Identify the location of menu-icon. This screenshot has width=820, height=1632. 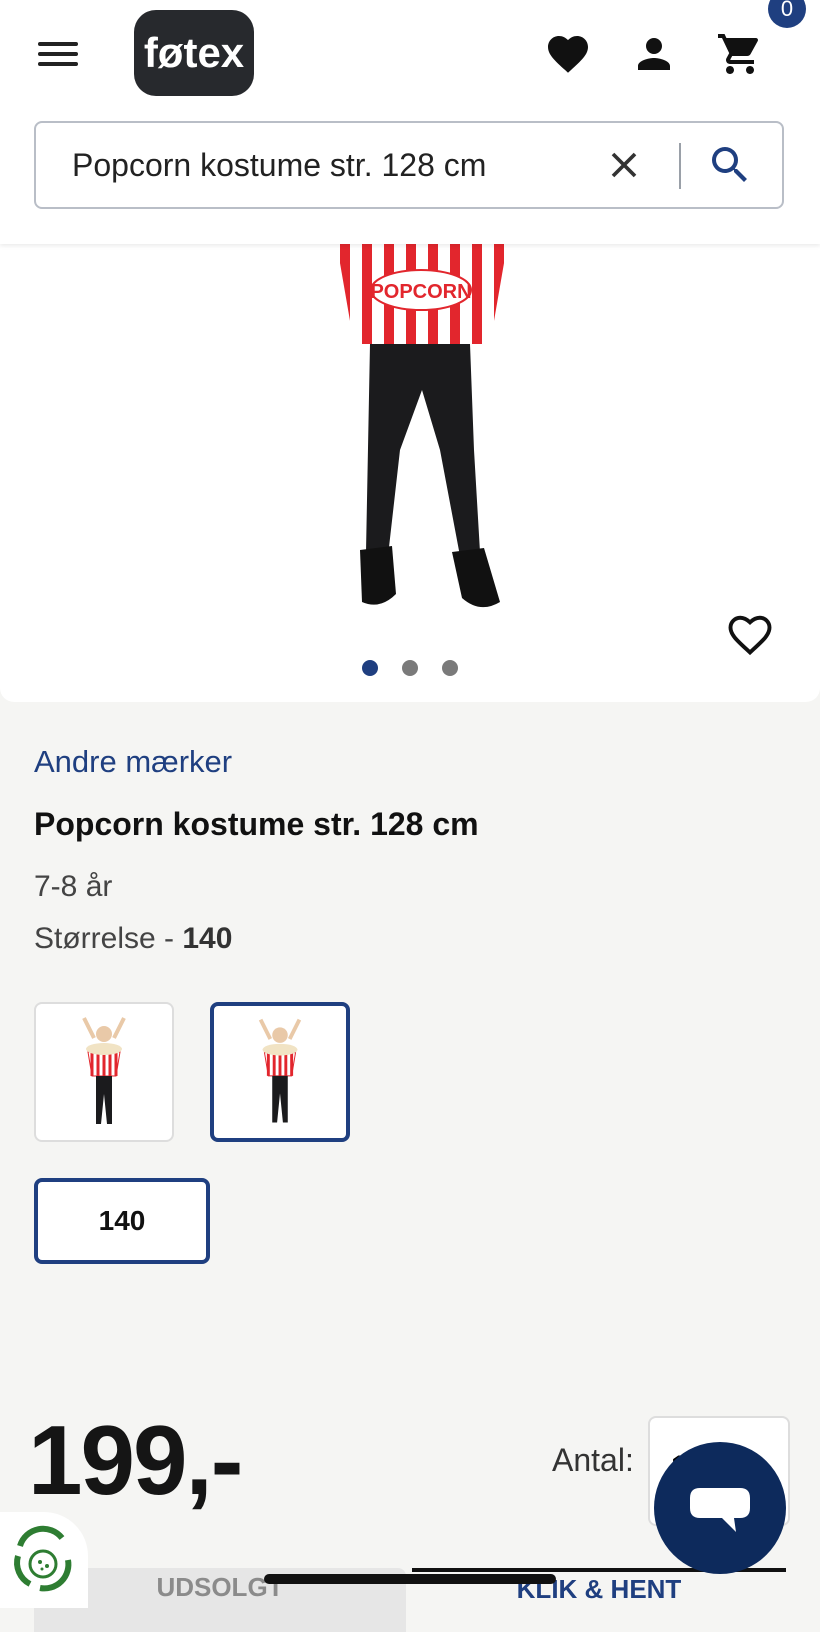
(59, 54).